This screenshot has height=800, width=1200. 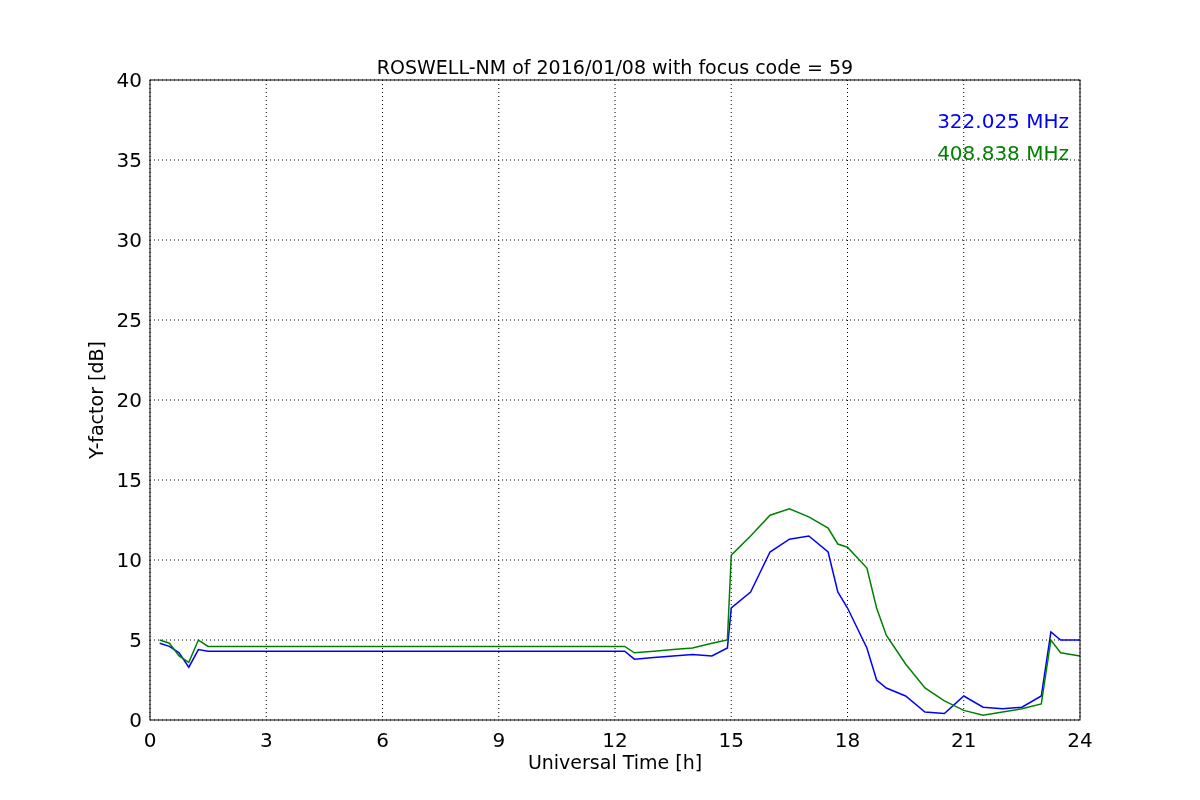 I want to click on axis-title: Universal Time [h], so click(x=615, y=762).